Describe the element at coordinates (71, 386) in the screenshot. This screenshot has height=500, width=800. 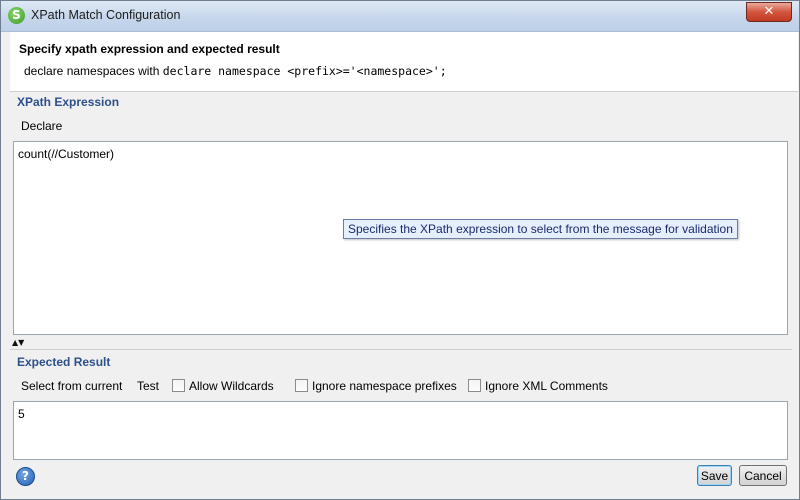
I see `select-from-current-button: Select from current` at that location.